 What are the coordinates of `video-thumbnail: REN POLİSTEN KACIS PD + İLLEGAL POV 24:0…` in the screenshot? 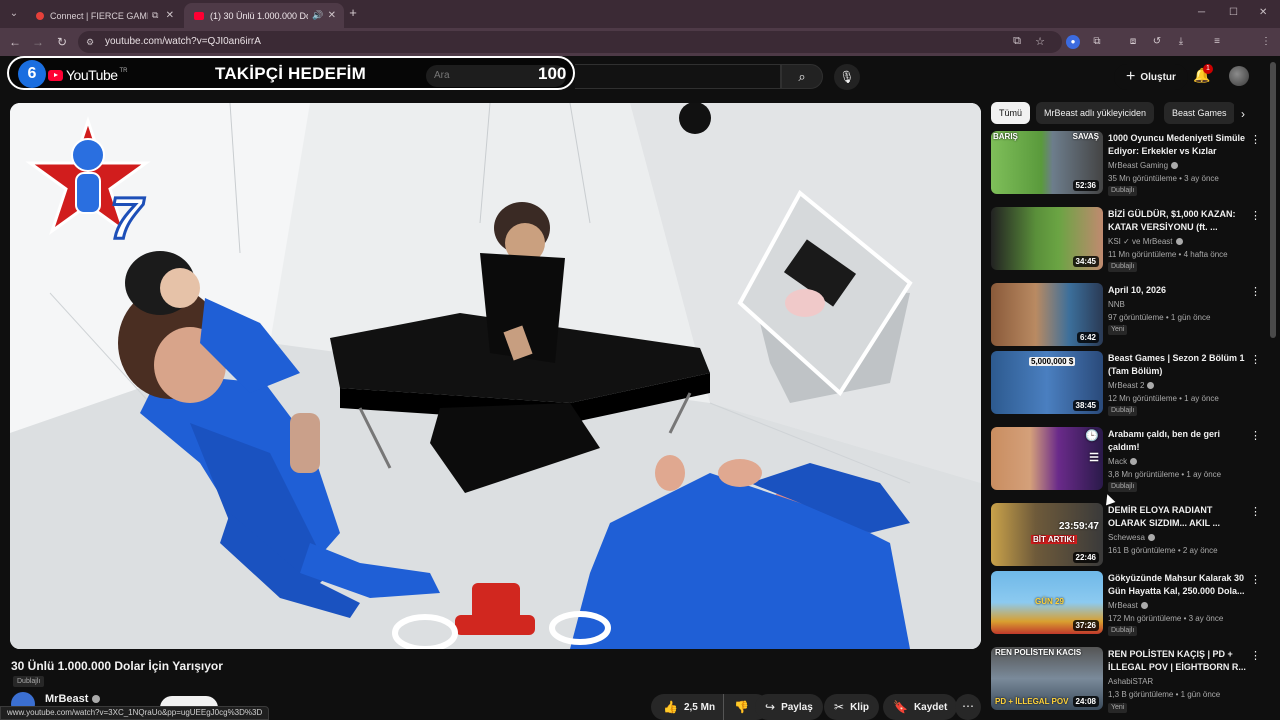 It's located at (1047, 678).